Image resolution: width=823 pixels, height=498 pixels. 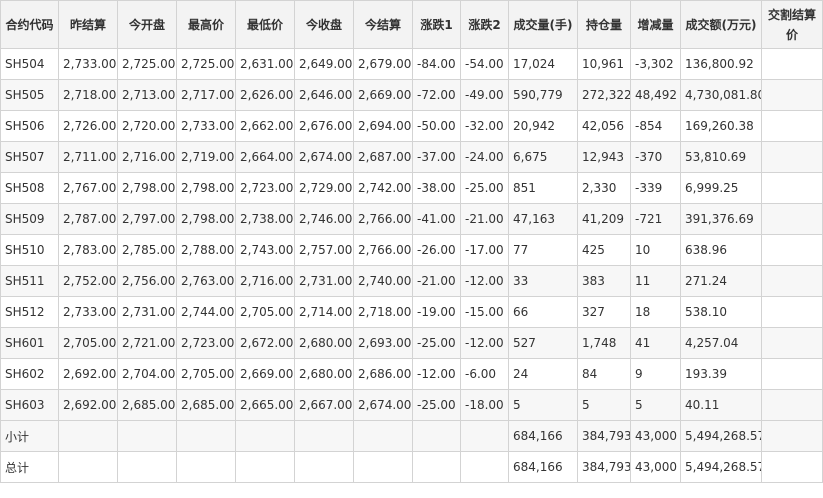 What do you see at coordinates (265, 343) in the screenshot?
I see `table-cell: 2,672.00` at bounding box center [265, 343].